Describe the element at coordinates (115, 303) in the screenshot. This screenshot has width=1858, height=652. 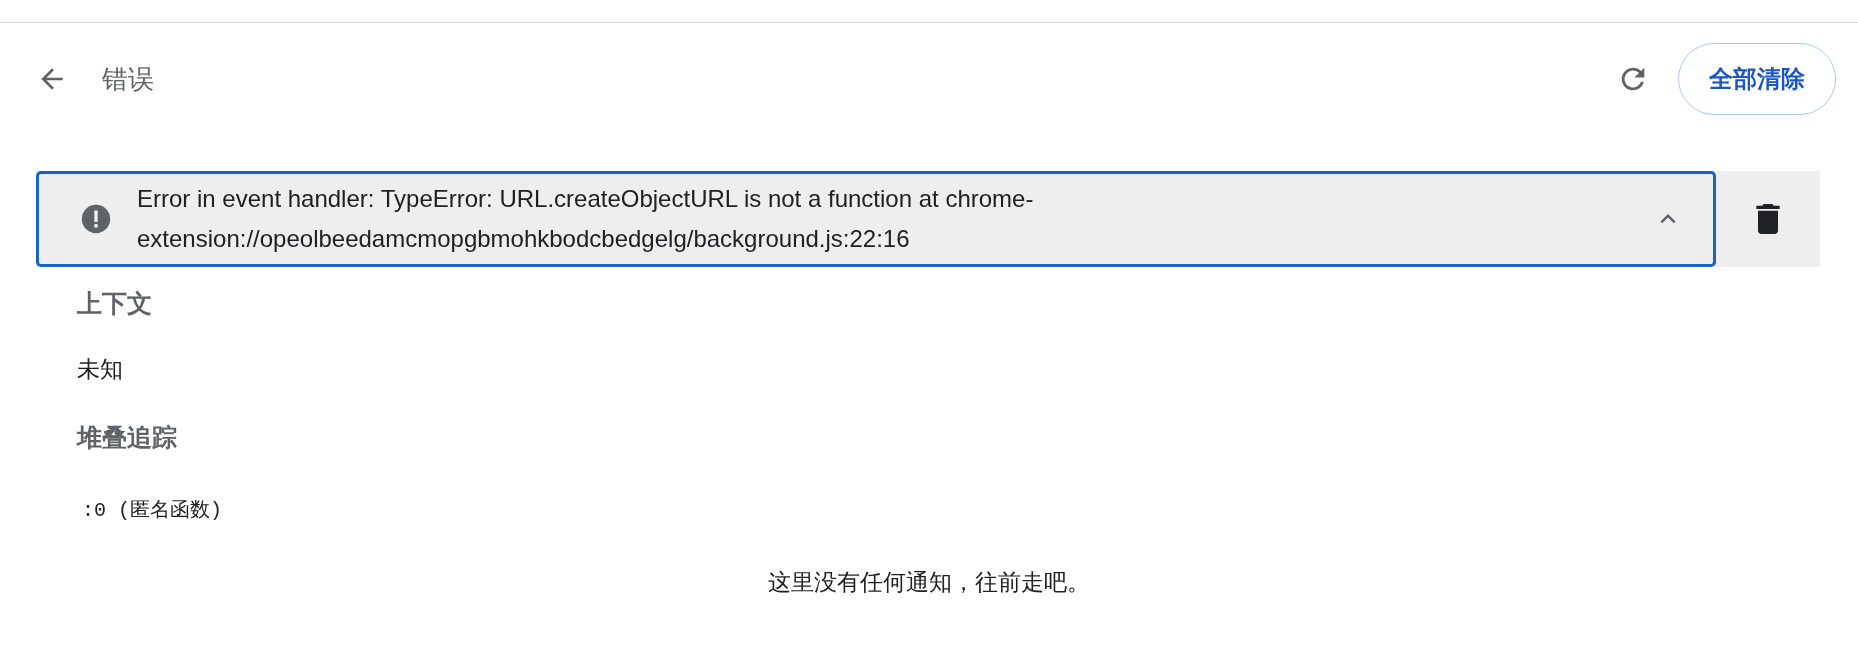
I see `section-heading: 上下文` at that location.